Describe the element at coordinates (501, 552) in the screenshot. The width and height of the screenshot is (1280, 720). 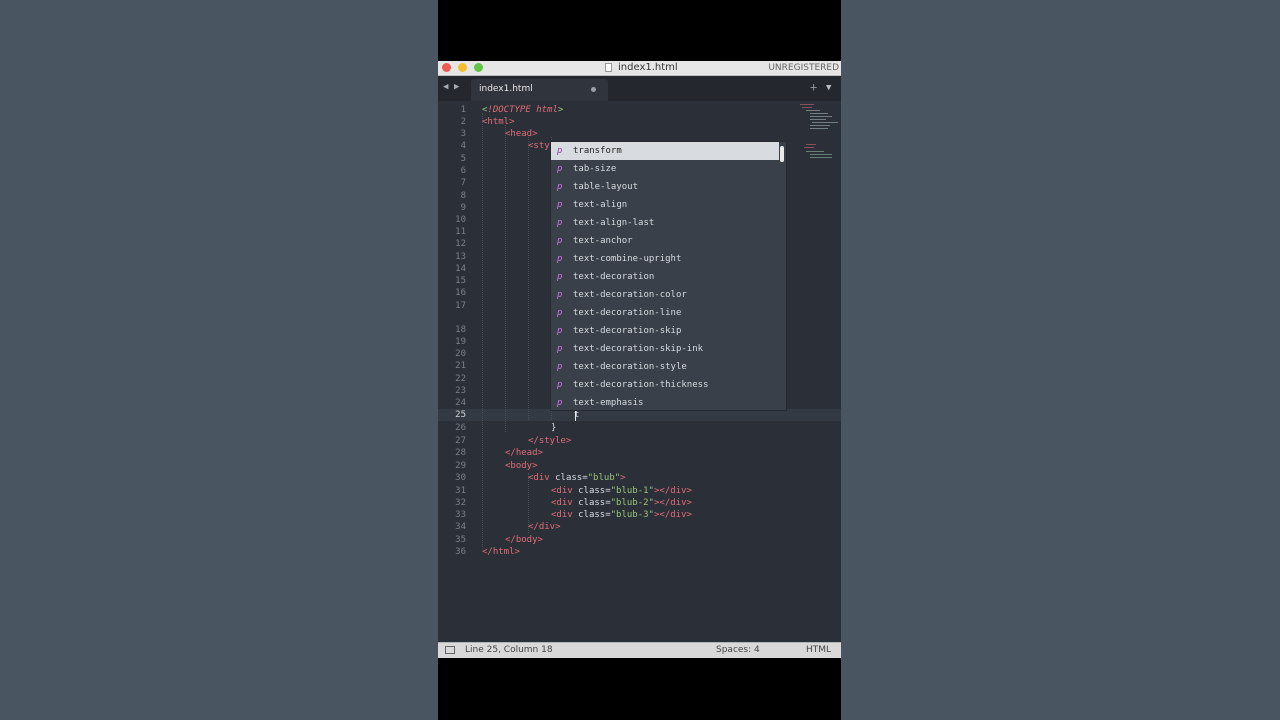
I see `code-line-36: </html>` at that location.